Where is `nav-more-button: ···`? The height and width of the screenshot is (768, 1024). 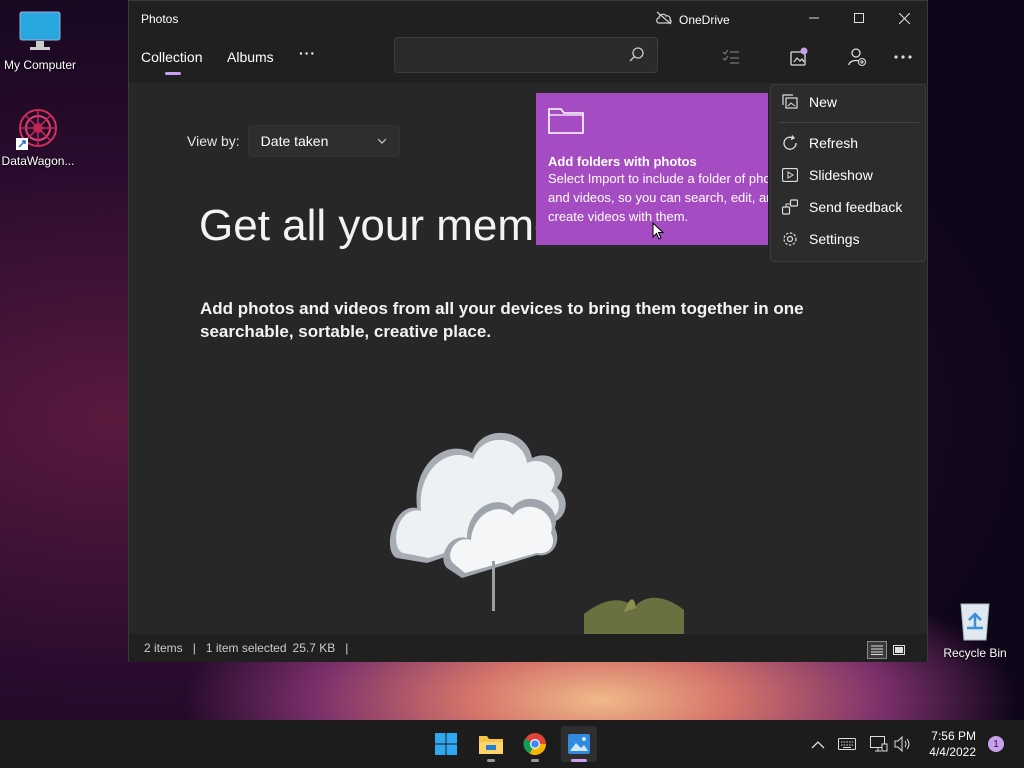 nav-more-button: ··· is located at coordinates (307, 53).